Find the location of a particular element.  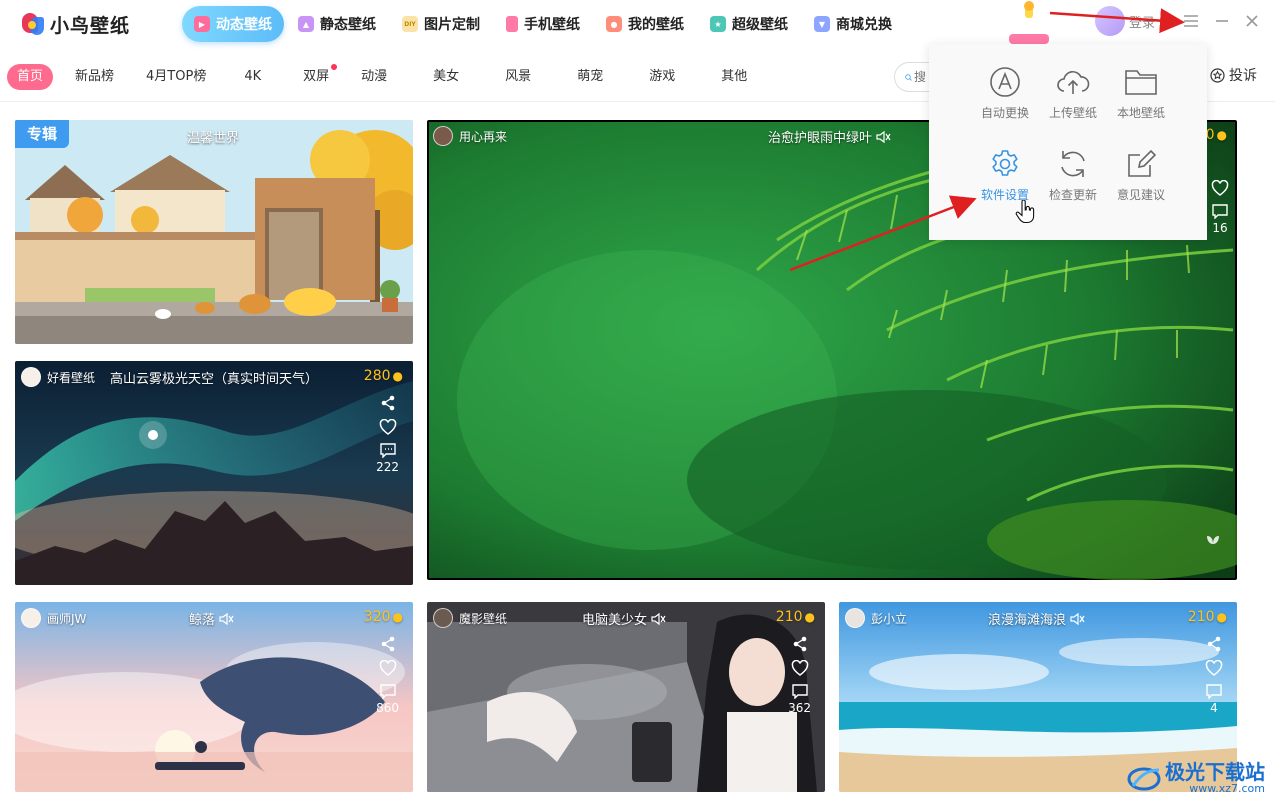

nav-my-wallpaper: ● 我的壁纸 is located at coordinates (645, 24).